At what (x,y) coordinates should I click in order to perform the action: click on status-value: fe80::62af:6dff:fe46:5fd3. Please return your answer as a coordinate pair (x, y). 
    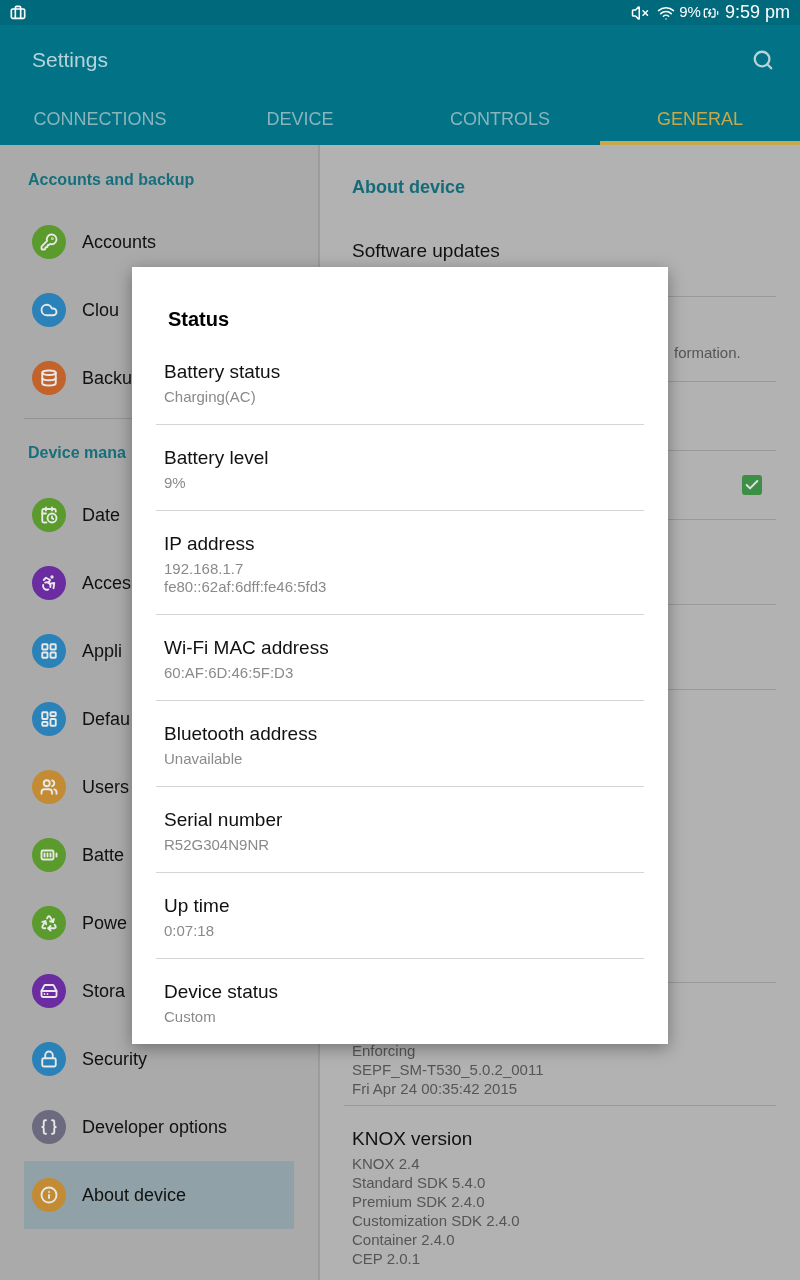
    Looking at the image, I should click on (246, 587).